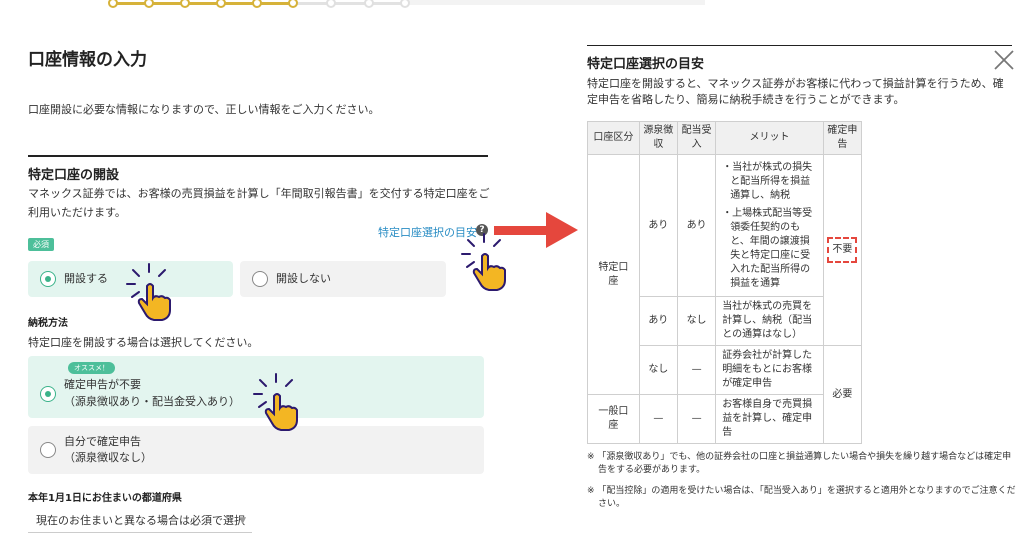  What do you see at coordinates (842, 394) in the screenshot?
I see `table-cell-hitsuyou: 必要` at bounding box center [842, 394].